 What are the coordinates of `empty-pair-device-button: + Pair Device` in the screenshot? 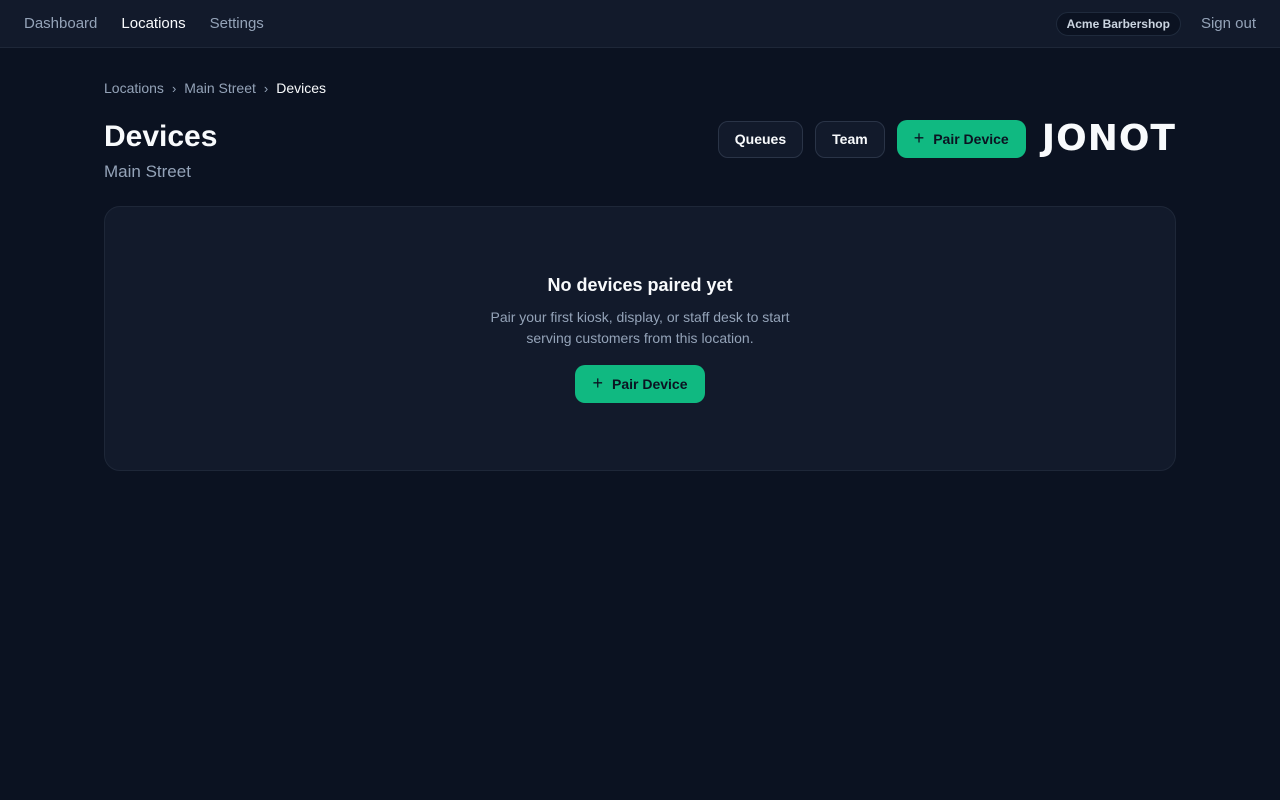 It's located at (640, 384).